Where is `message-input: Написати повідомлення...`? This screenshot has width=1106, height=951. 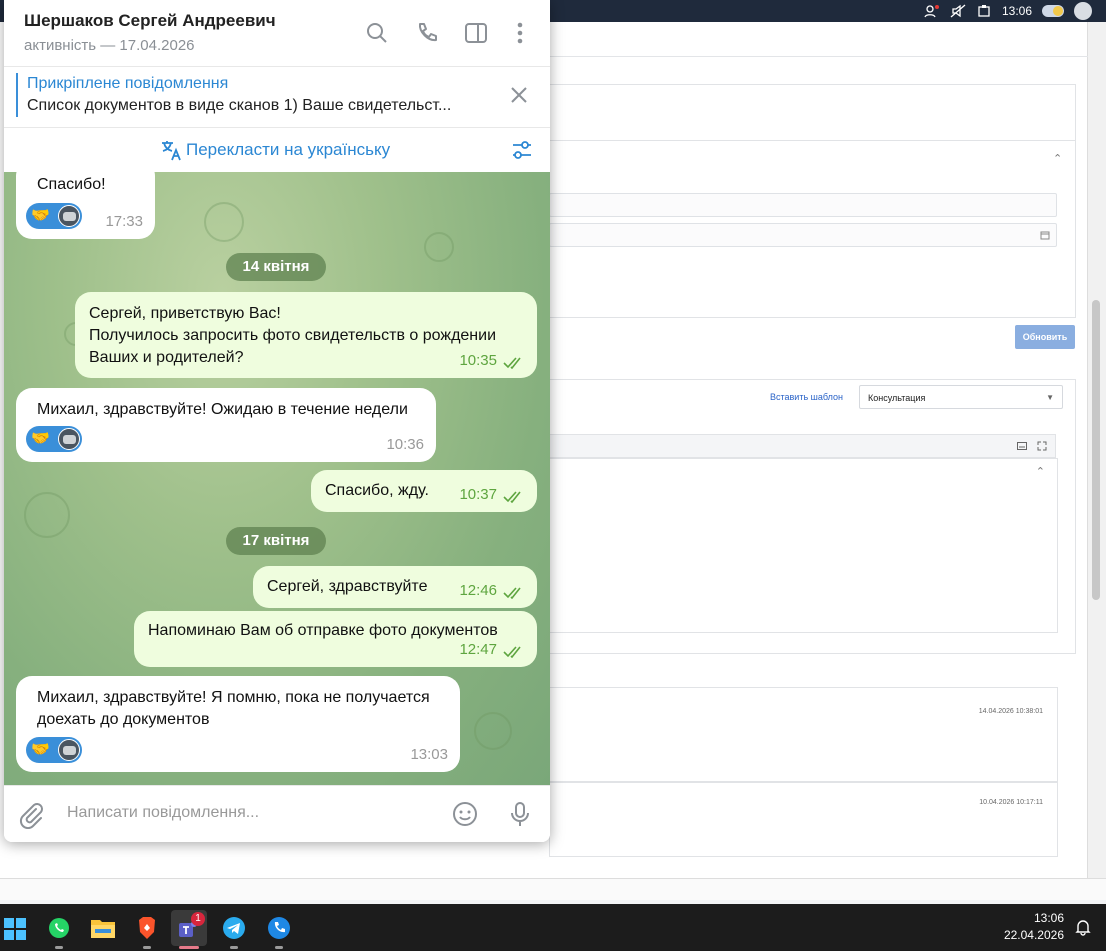 message-input: Написати повідомлення... is located at coordinates (163, 813).